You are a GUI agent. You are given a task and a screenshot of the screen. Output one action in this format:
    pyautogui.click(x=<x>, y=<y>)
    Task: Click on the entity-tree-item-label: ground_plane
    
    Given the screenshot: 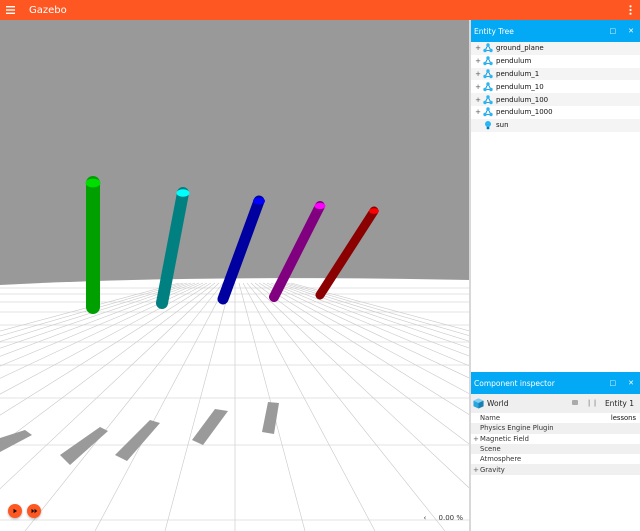 What is the action you would take?
    pyautogui.click(x=520, y=48)
    